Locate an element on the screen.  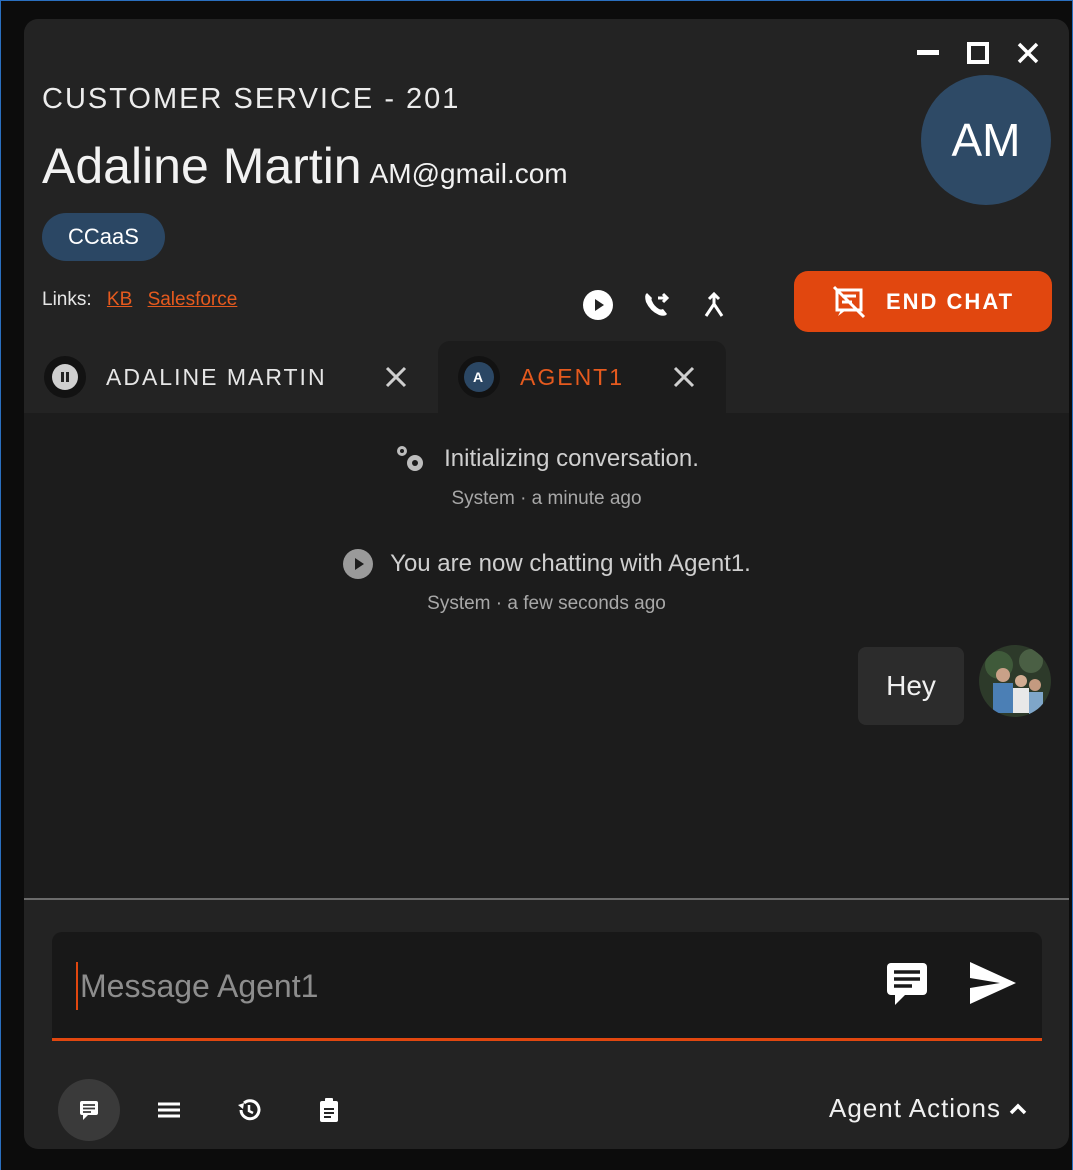
conversation-tabs: ADALINE MARTIN A AGENT1 is located at coordinates (546, 377).